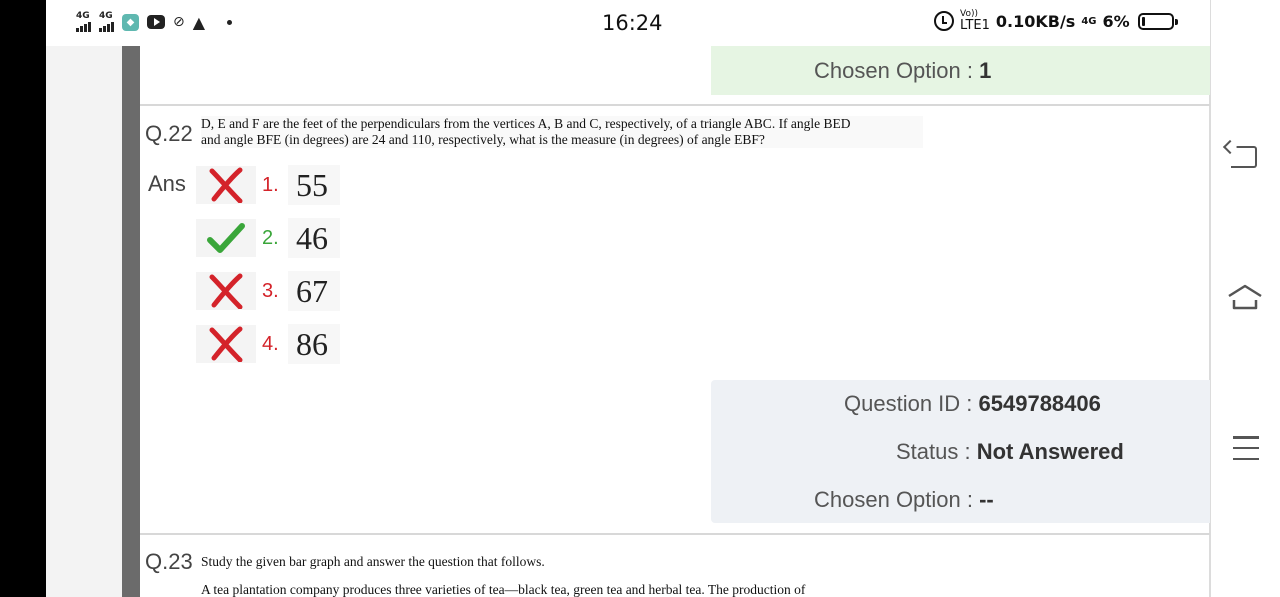 The height and width of the screenshot is (597, 1280). I want to click on volte-icon: Vo)) LTE1, so click(975, 21).